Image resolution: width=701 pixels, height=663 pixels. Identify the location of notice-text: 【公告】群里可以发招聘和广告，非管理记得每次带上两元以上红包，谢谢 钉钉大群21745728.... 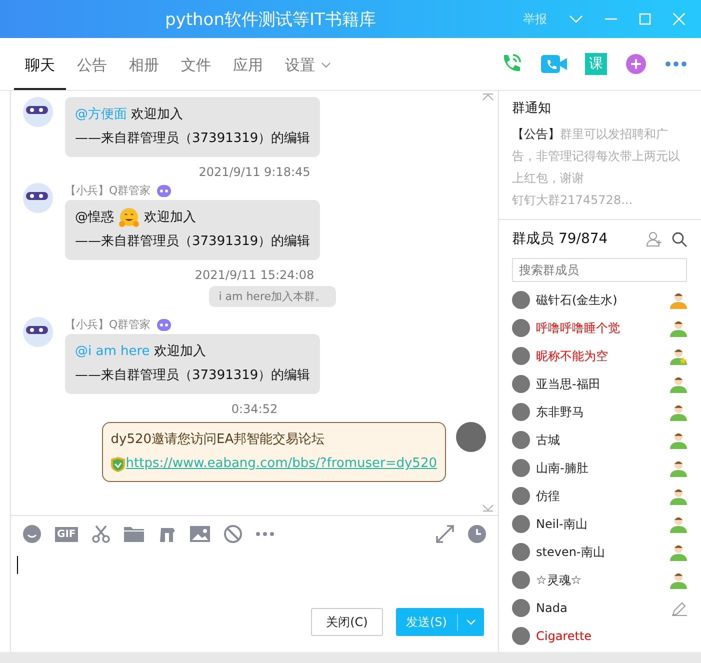
(600, 167).